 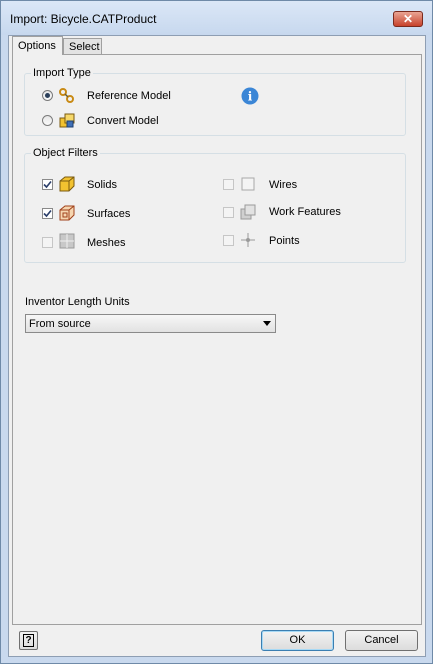 I want to click on convert-model-icon, so click(x=67, y=120).